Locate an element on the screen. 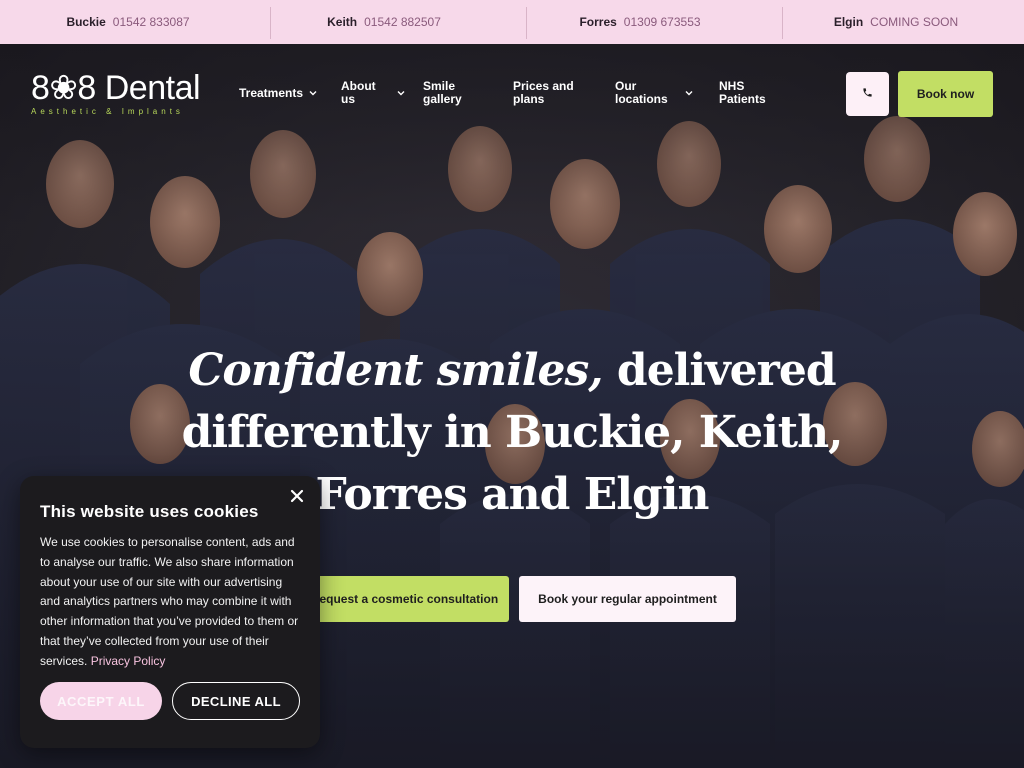  nav-nhs-patients: NHS Patients is located at coordinates (754, 93).